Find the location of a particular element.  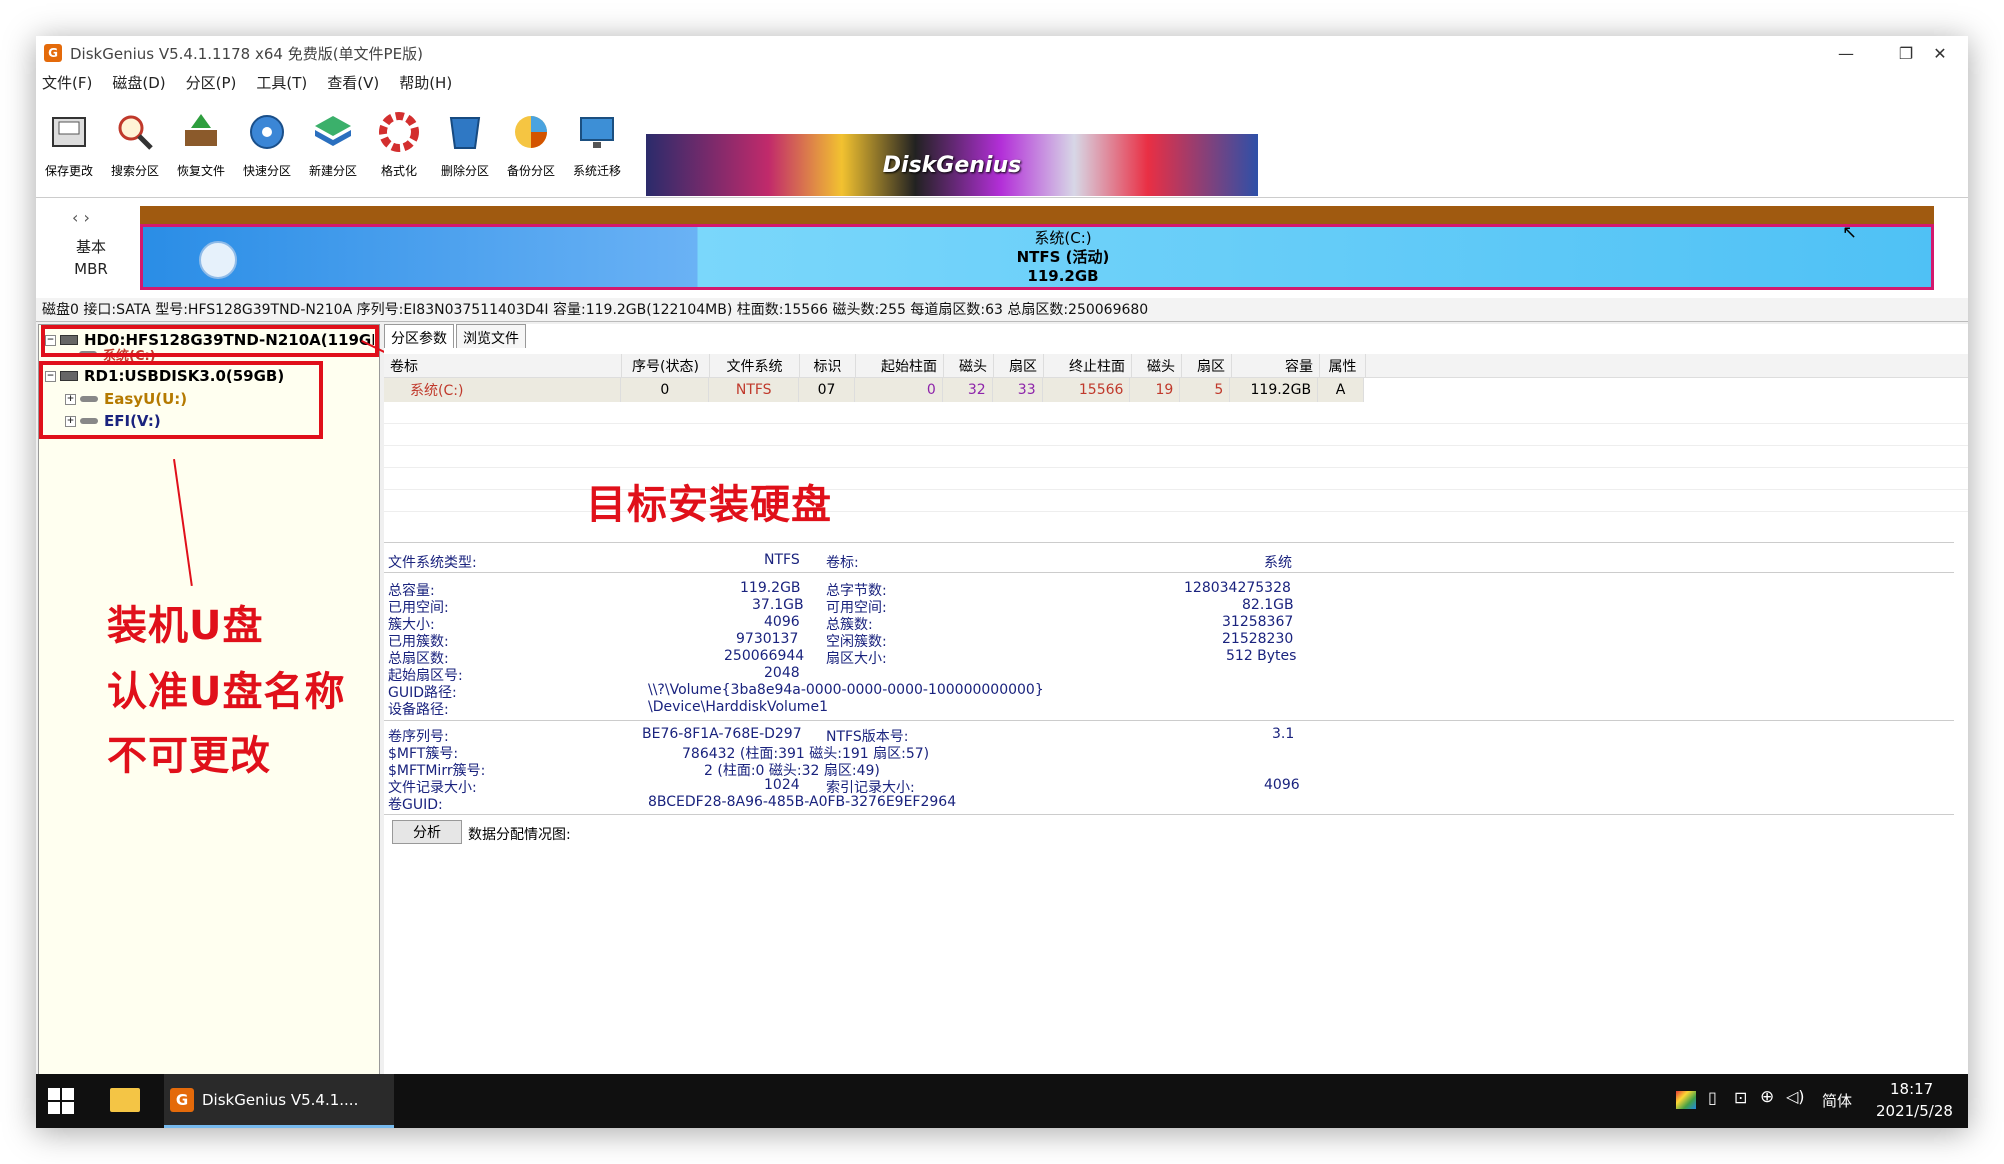

toolbar: 保存更改 搜索分区 恢复文件 快速分区 新建分区 格式化 删除分区 备份分区 is located at coordinates (1002, 146).